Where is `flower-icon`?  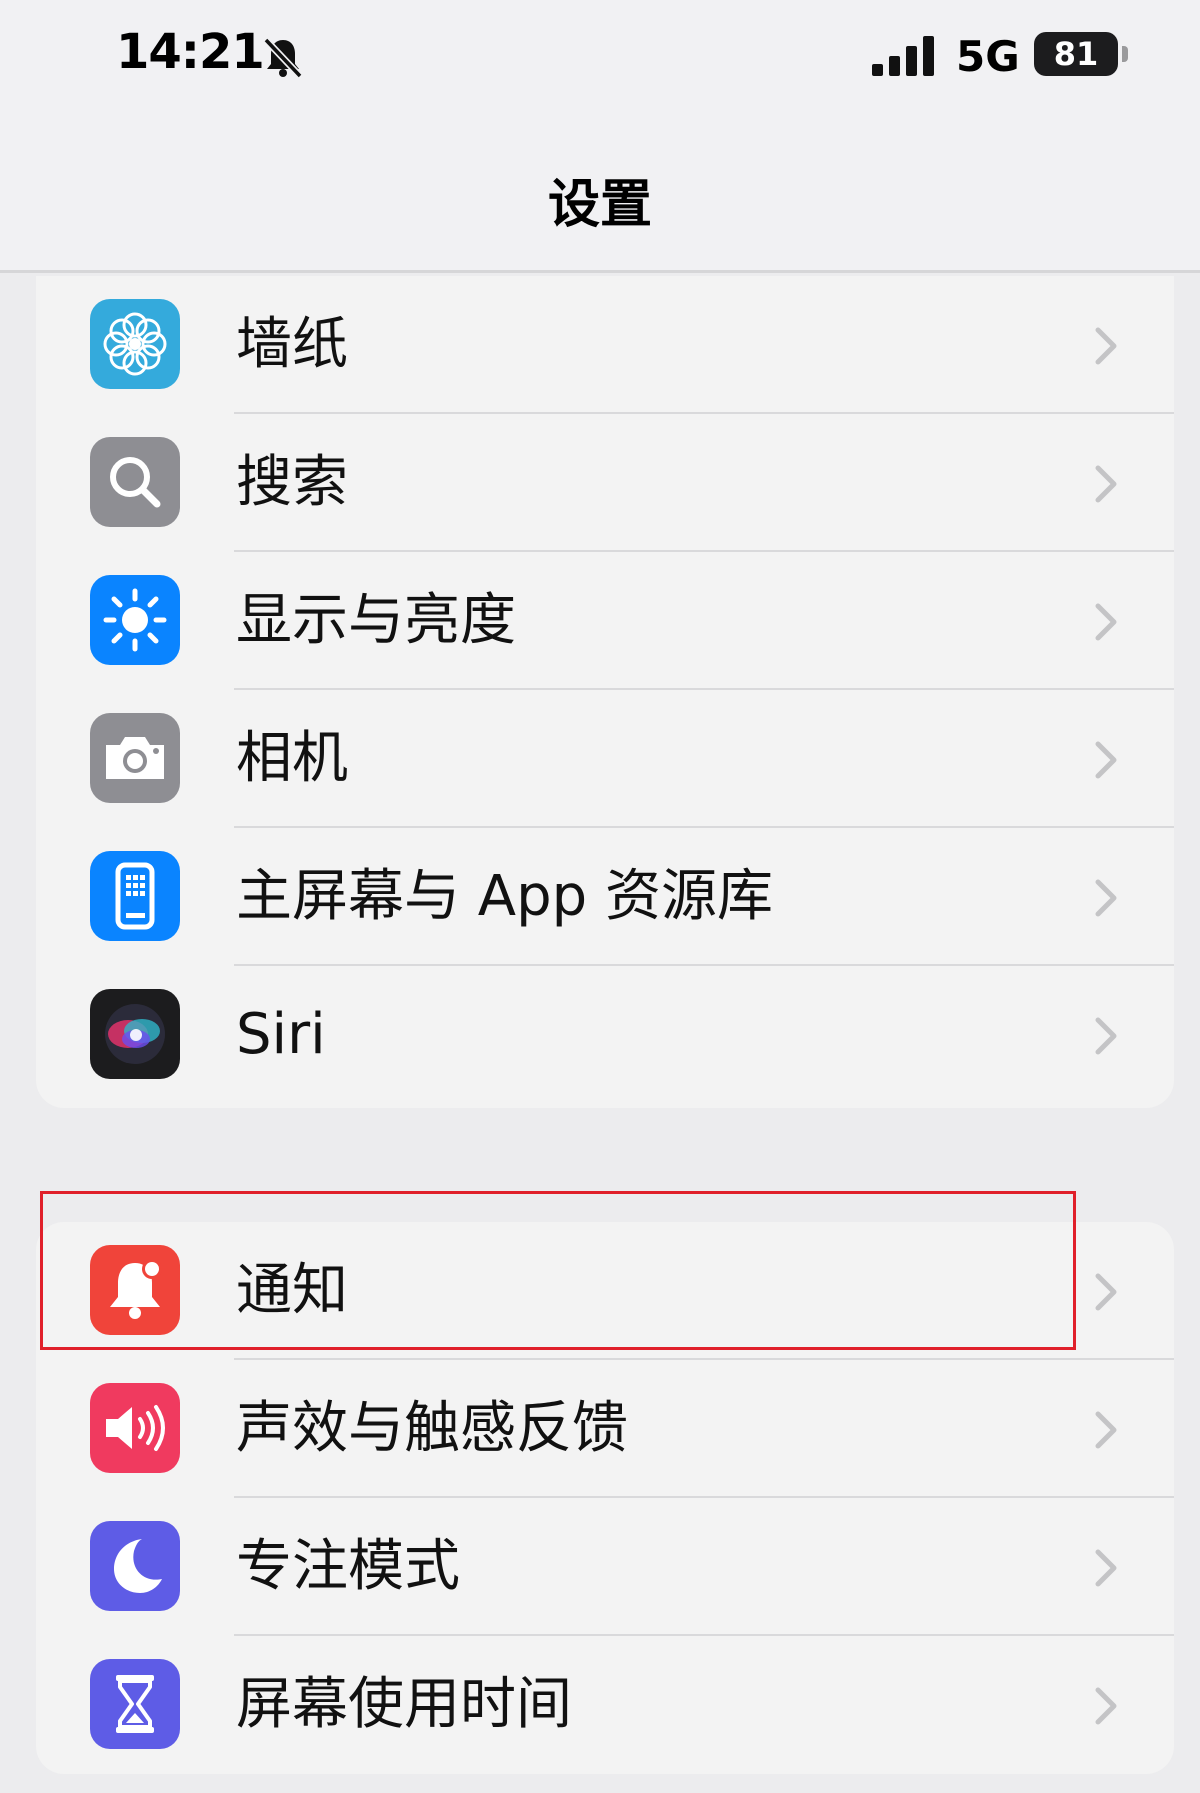 flower-icon is located at coordinates (135, 344).